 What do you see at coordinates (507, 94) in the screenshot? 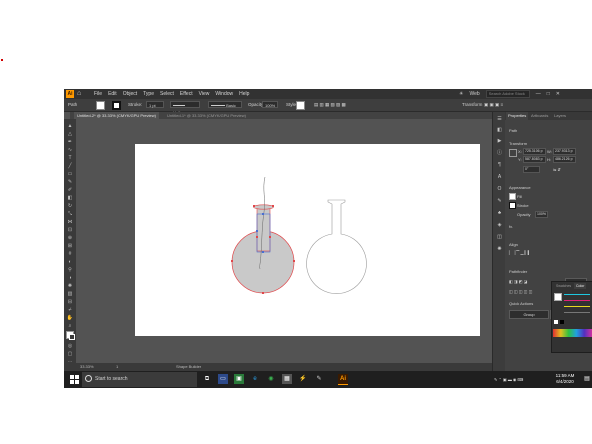
I see `stock-search-input: Search Adobe Stock` at bounding box center [507, 94].